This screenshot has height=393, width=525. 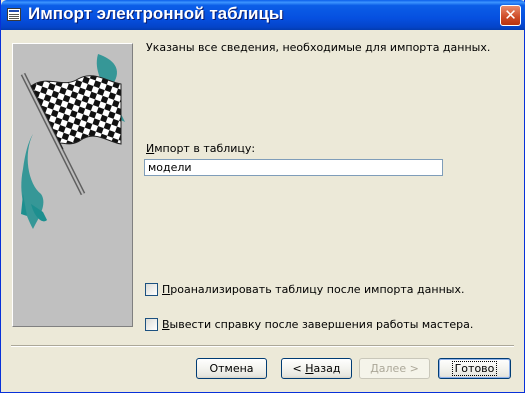 What do you see at coordinates (309, 368) in the screenshot?
I see `back-button-hotkey: Н` at bounding box center [309, 368].